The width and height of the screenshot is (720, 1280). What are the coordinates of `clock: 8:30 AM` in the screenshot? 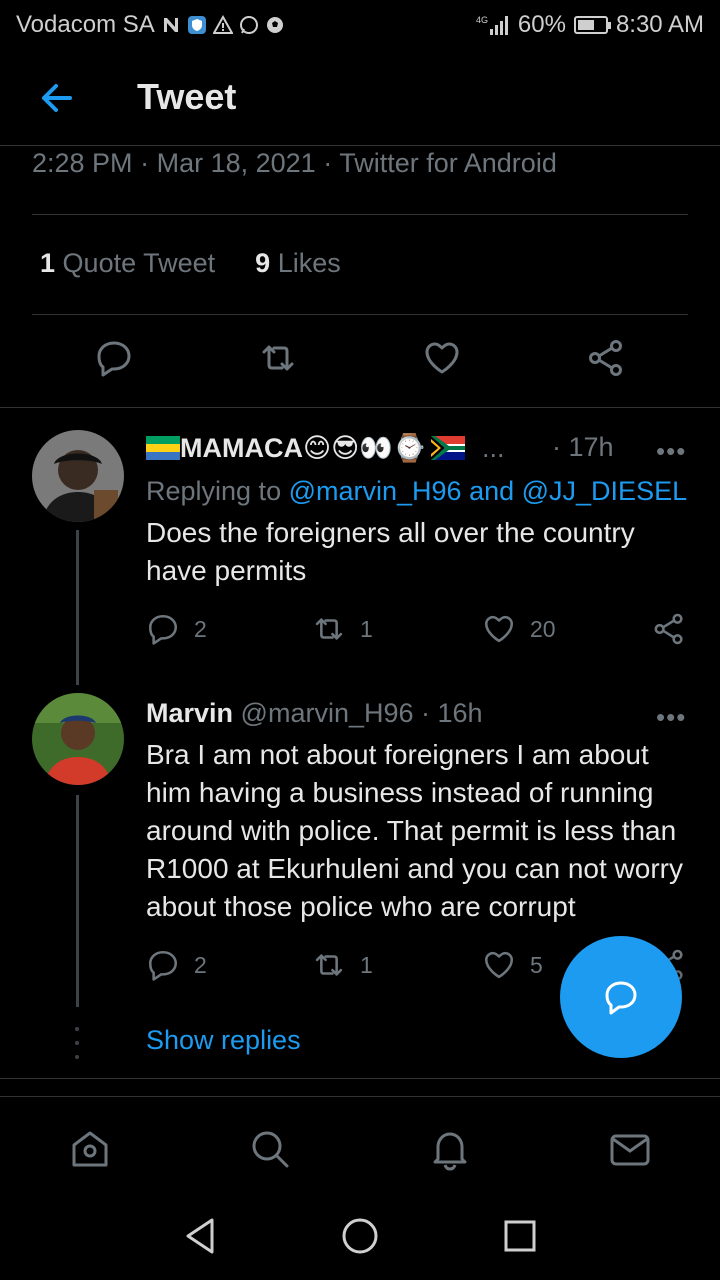 It's located at (659, 24).